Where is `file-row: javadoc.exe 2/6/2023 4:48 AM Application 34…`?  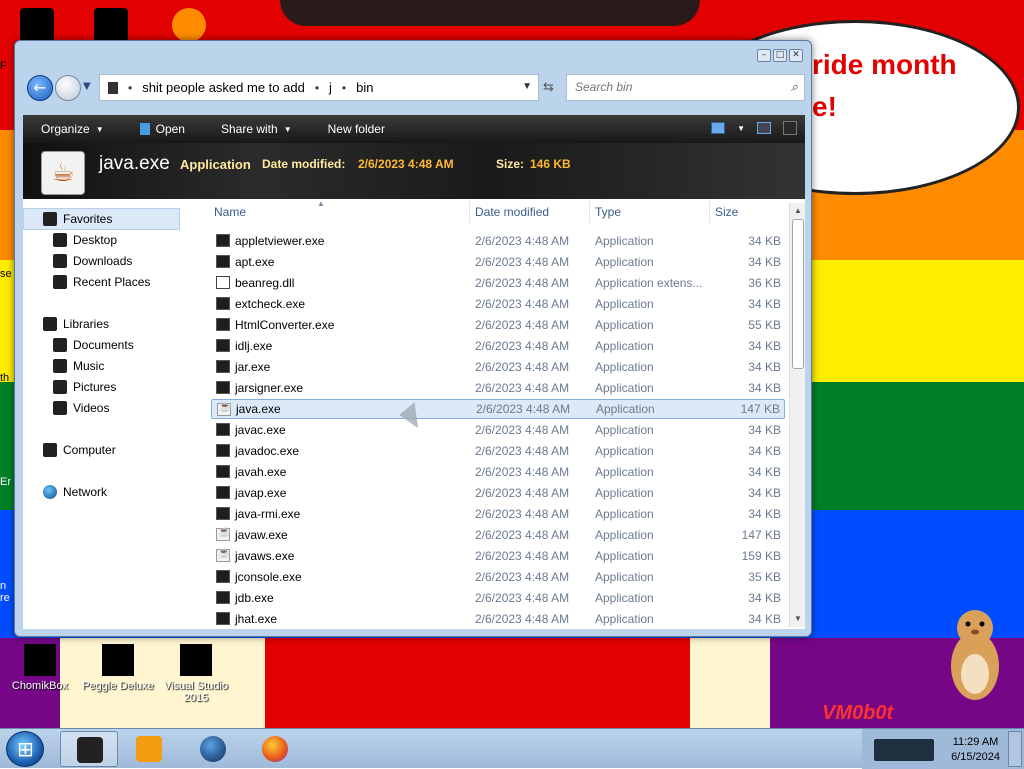 file-row: javadoc.exe 2/6/2023 4:48 AM Application 34… is located at coordinates (498, 451).